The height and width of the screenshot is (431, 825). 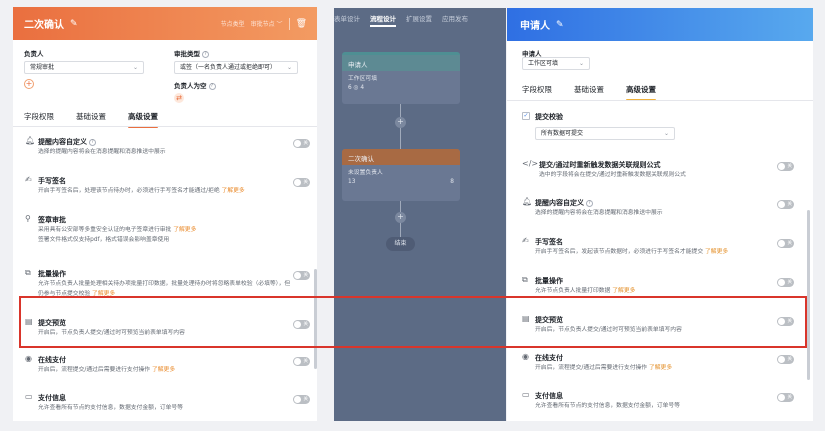 What do you see at coordinates (660, 24) in the screenshot?
I see `right-panel-header: 申请人 ✎` at bounding box center [660, 24].